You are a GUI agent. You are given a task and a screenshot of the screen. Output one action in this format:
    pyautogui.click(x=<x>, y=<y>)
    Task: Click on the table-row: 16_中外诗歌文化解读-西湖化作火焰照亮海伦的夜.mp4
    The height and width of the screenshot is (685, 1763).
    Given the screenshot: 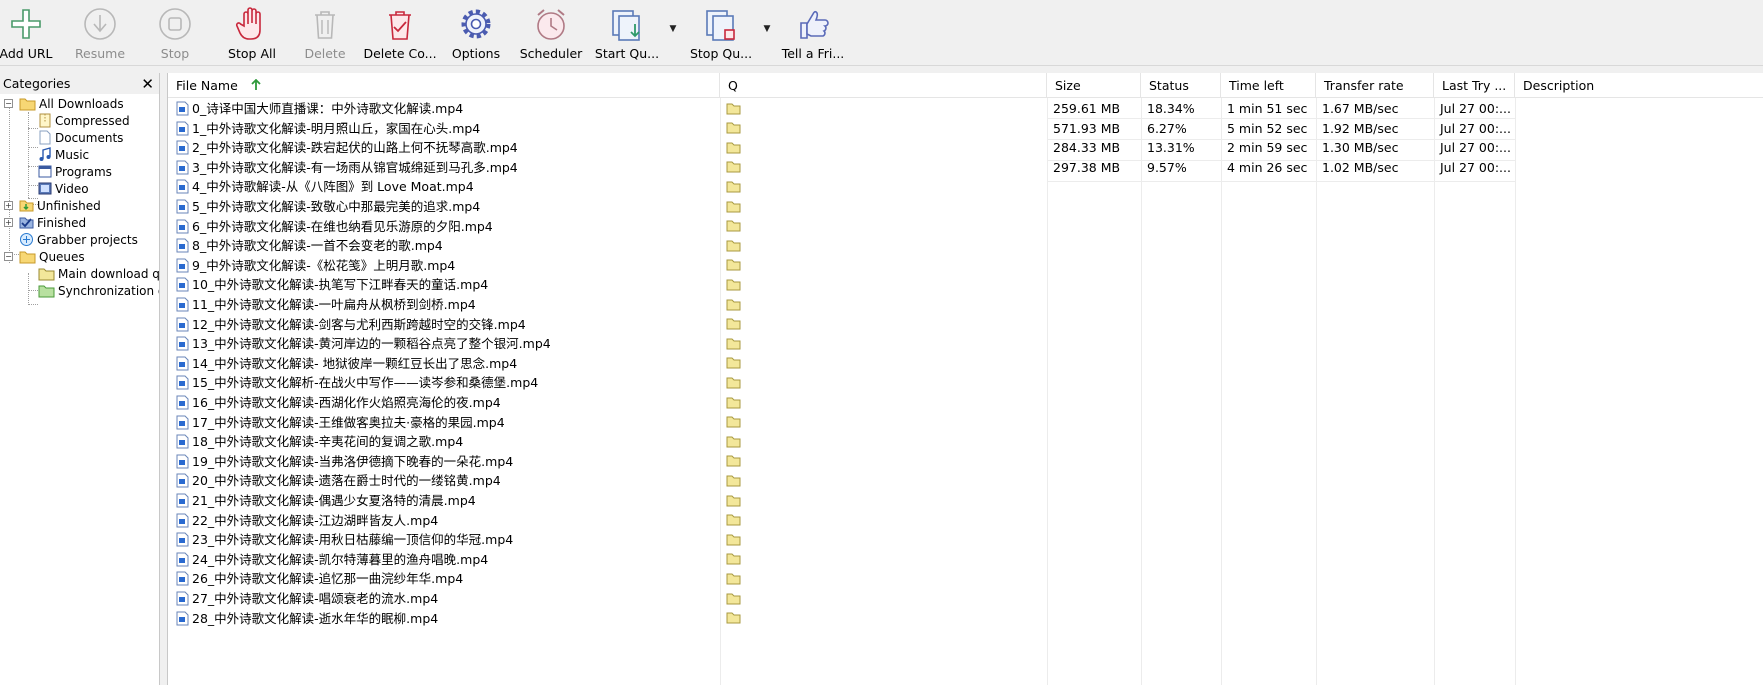 What is the action you would take?
    pyautogui.click(x=965, y=402)
    